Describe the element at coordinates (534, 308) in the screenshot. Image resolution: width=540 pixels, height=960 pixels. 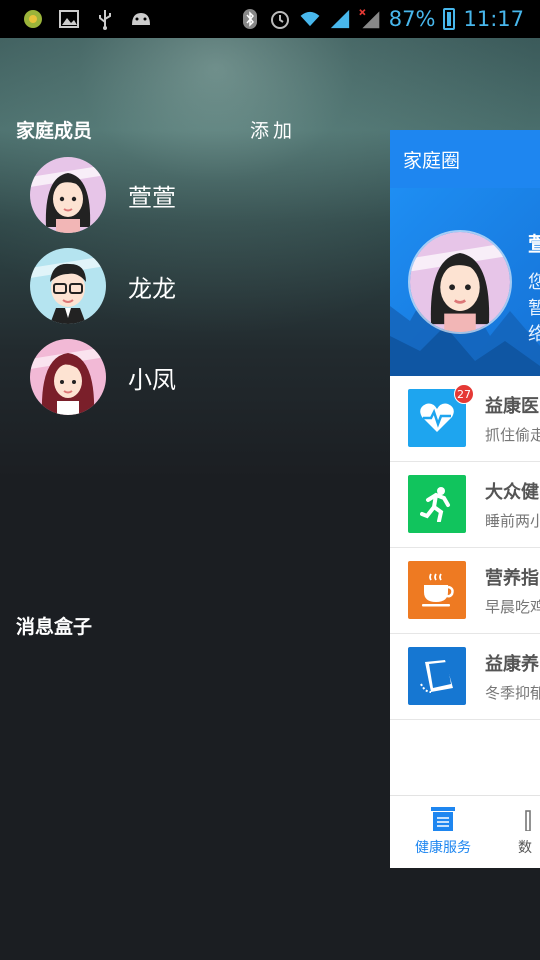
I see `profile-text-line: 暂` at that location.